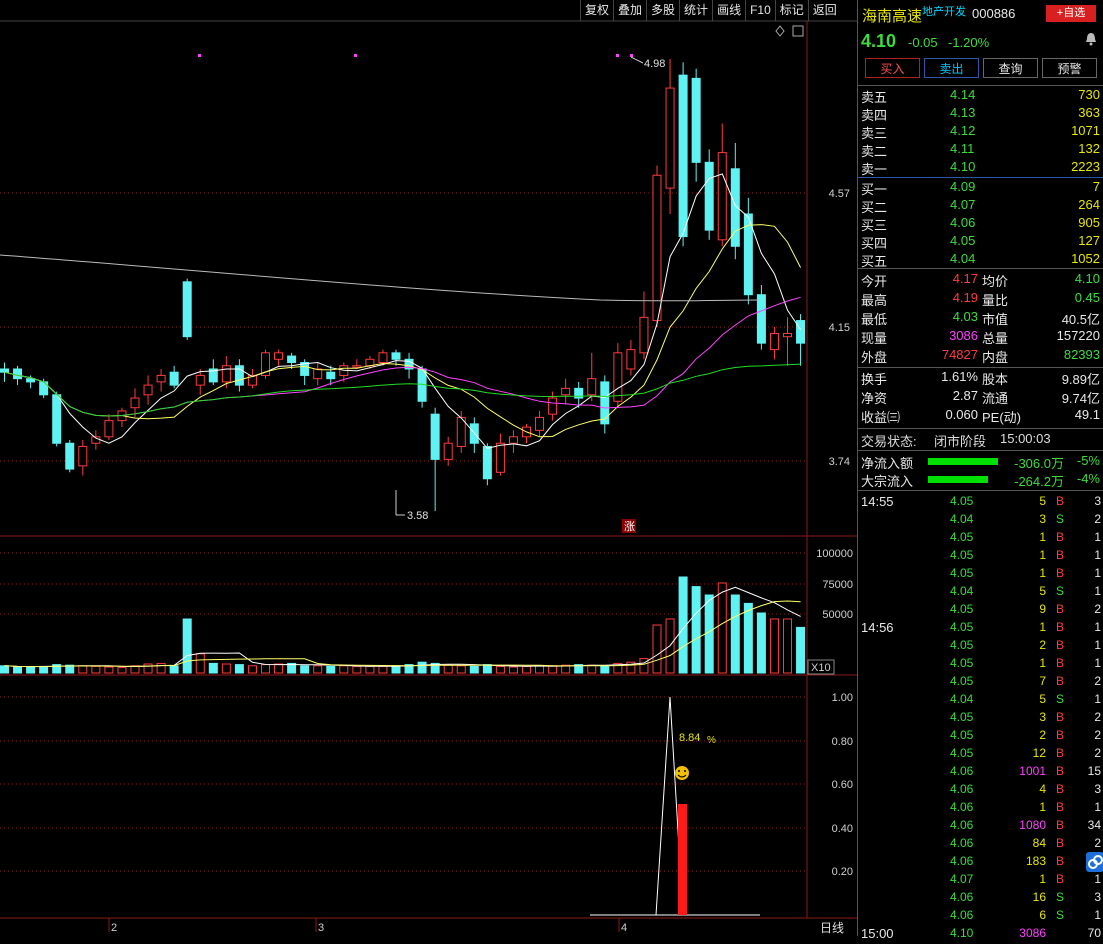 Image resolution: width=1103 pixels, height=944 pixels. What do you see at coordinates (980, 773) in the screenshot?
I see `tick-row: 4.06 1001 B 15` at bounding box center [980, 773].